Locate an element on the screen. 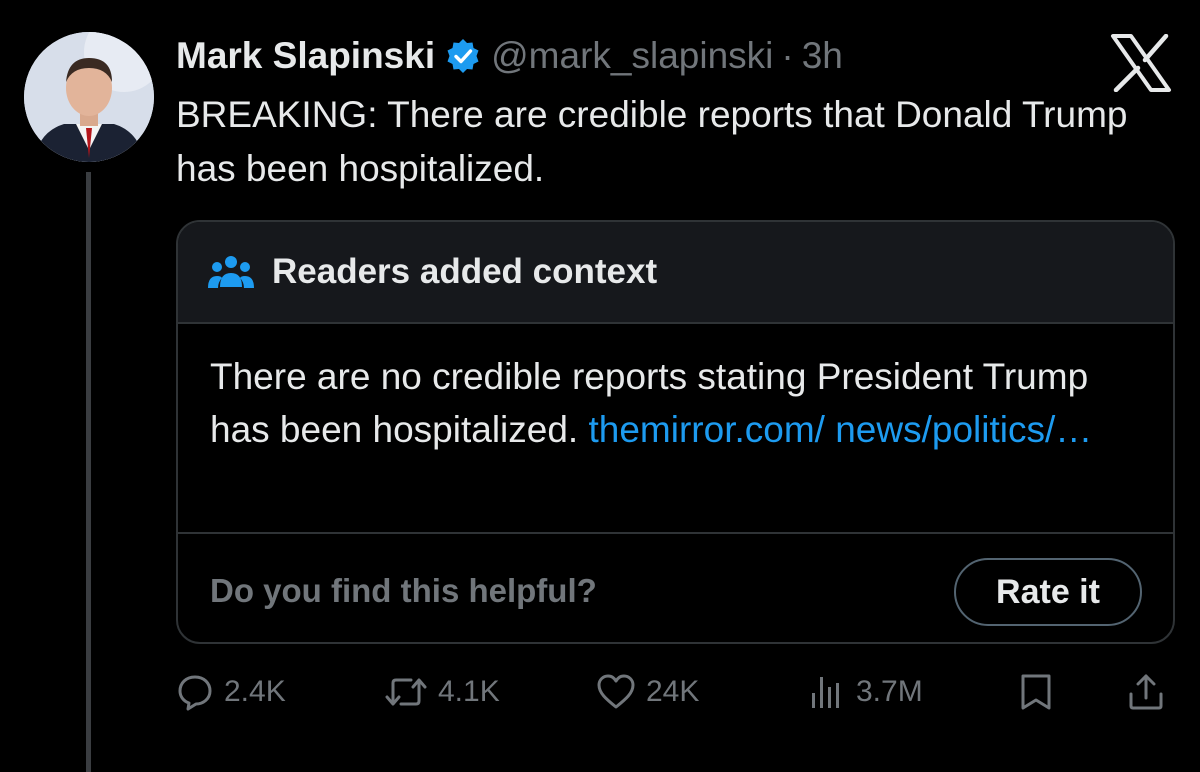 This screenshot has width=1200, height=772. reply-button: 2.4K is located at coordinates (231, 692).